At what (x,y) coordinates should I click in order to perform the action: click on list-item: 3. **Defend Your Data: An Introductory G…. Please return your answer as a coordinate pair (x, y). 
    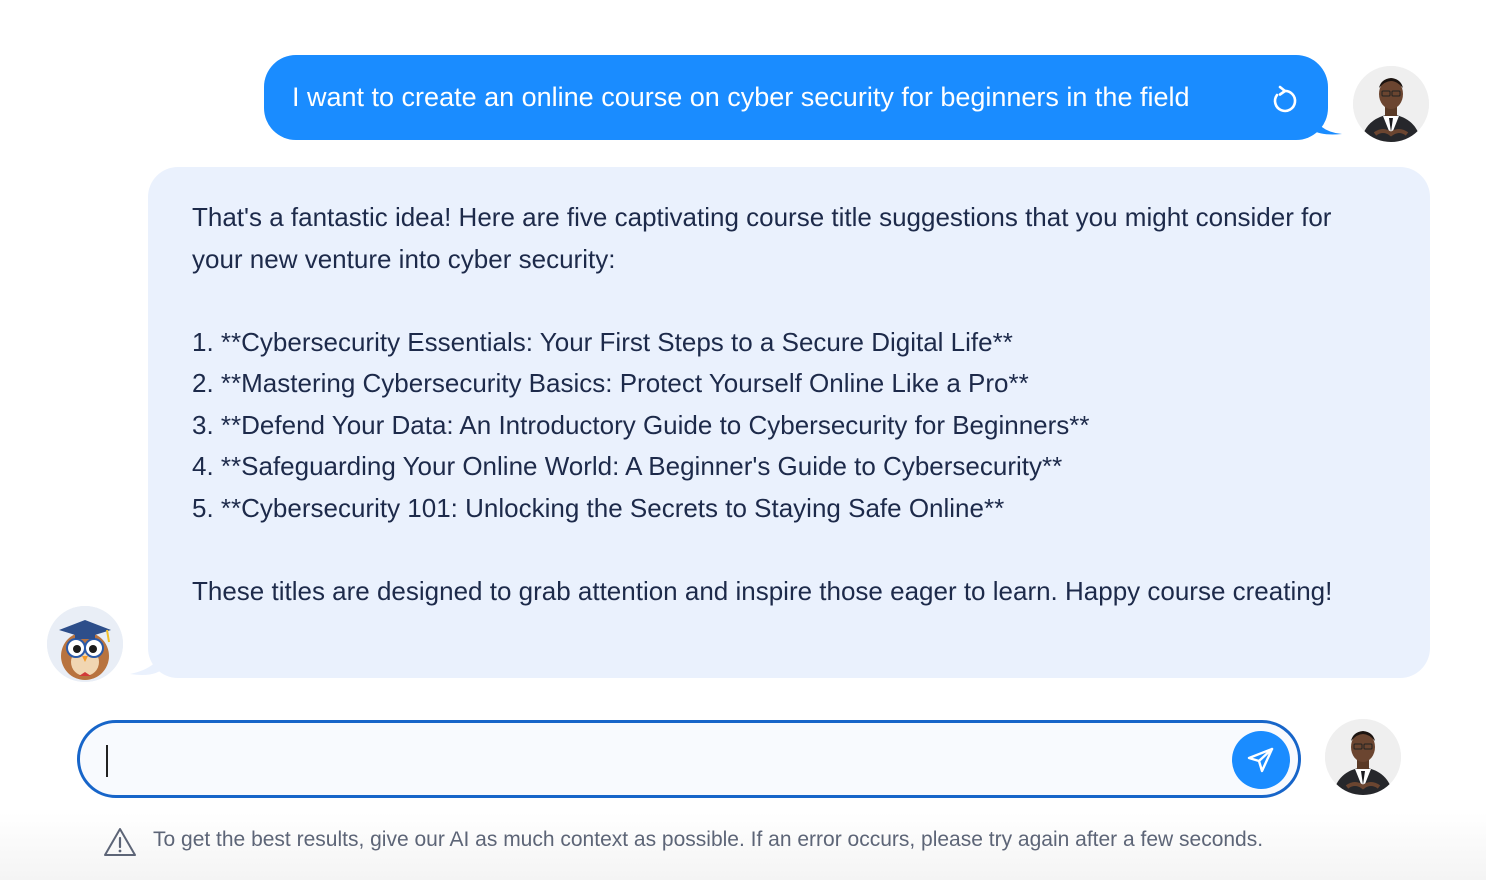
    Looking at the image, I should click on (641, 424).